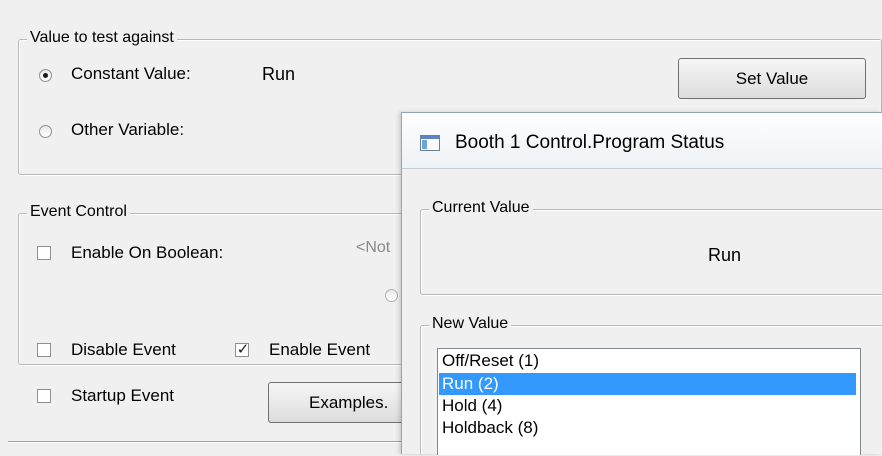 The width and height of the screenshot is (882, 456). Describe the element at coordinates (772, 78) in the screenshot. I see `set-value-button: Set Value` at that location.